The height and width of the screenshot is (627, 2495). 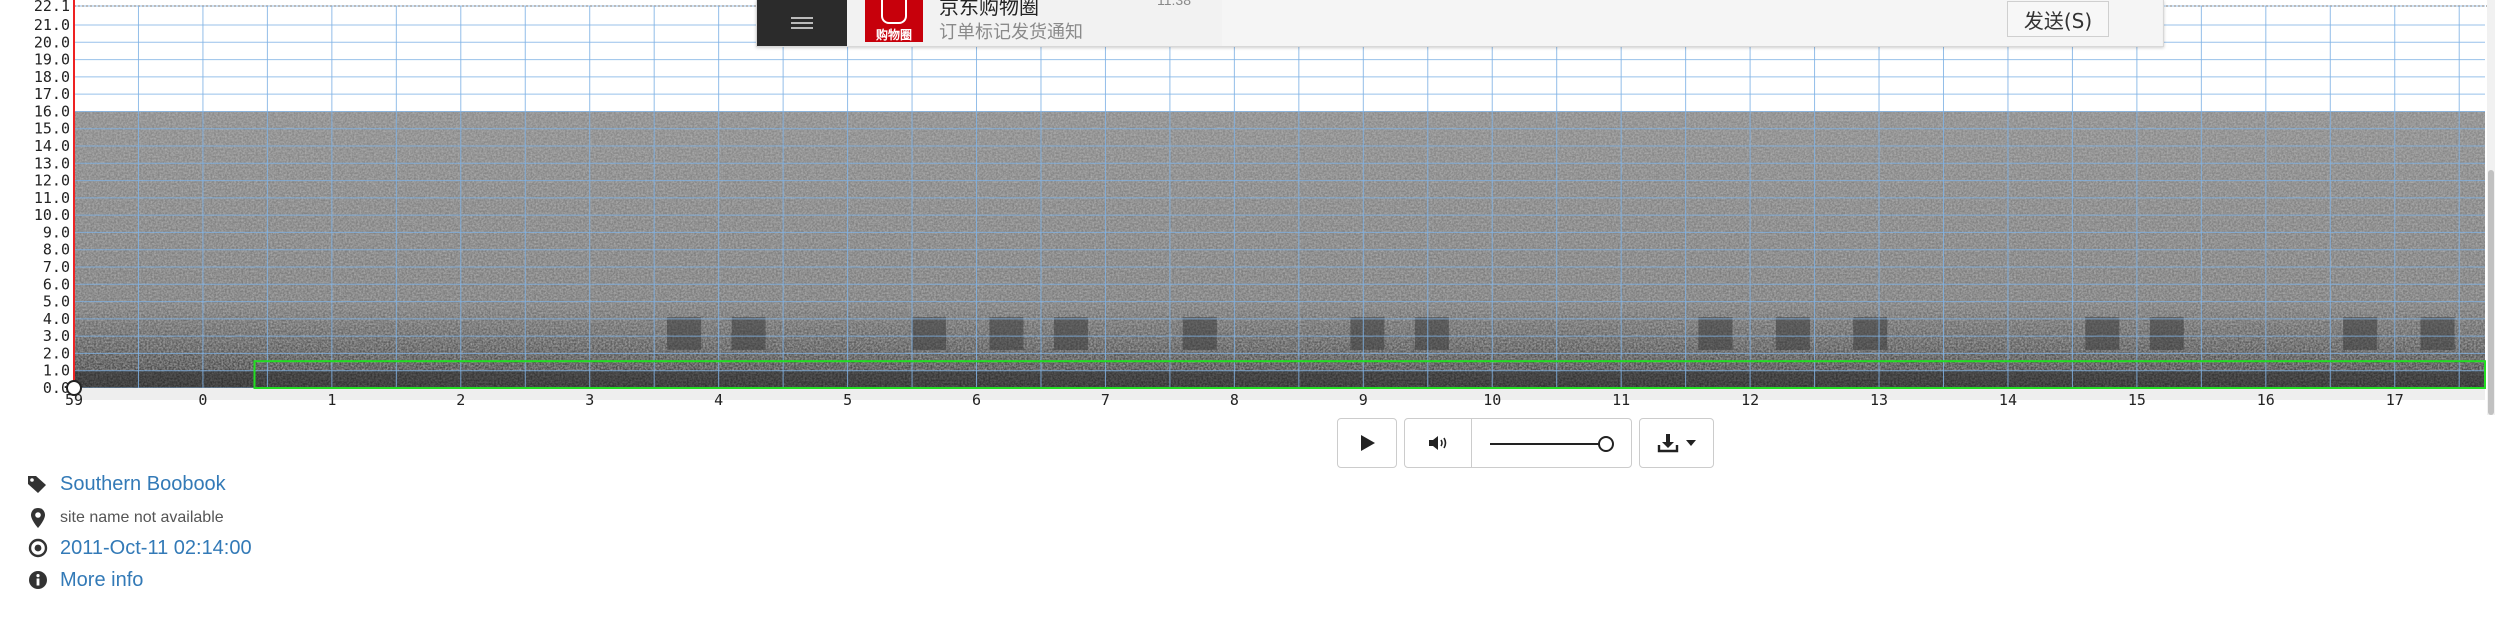 What do you see at coordinates (331, 400) in the screenshot?
I see `x-tick-label: 1` at bounding box center [331, 400].